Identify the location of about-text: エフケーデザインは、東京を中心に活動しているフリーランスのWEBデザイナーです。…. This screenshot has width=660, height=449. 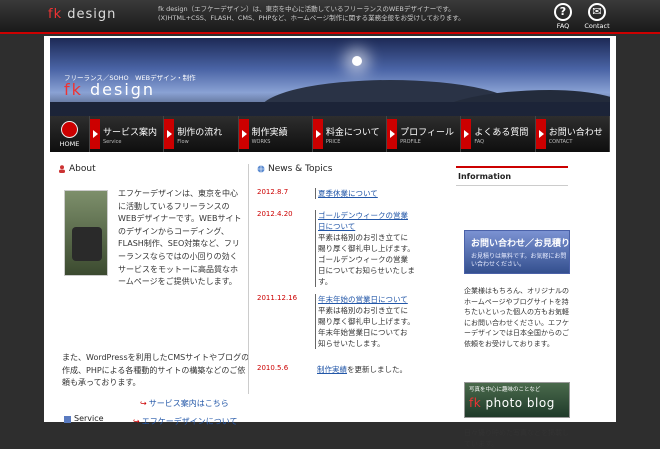
(180, 238).